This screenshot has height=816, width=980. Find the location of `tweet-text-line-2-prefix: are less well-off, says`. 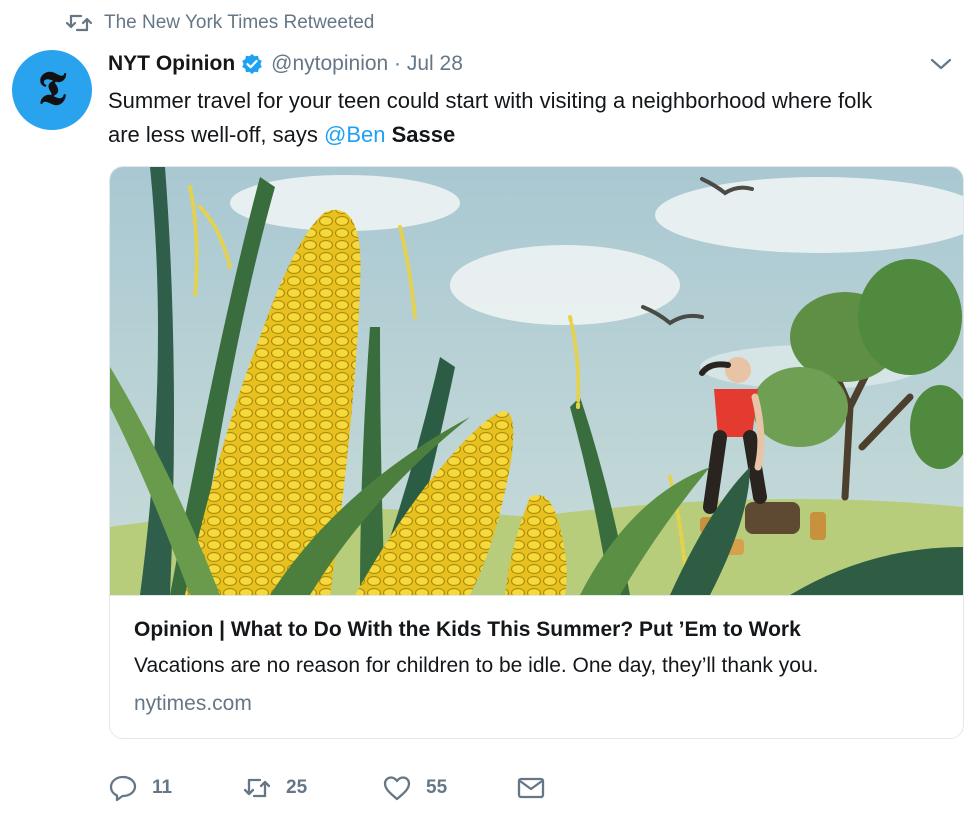

tweet-text-line-2-prefix: are less well-off, says is located at coordinates (216, 134).